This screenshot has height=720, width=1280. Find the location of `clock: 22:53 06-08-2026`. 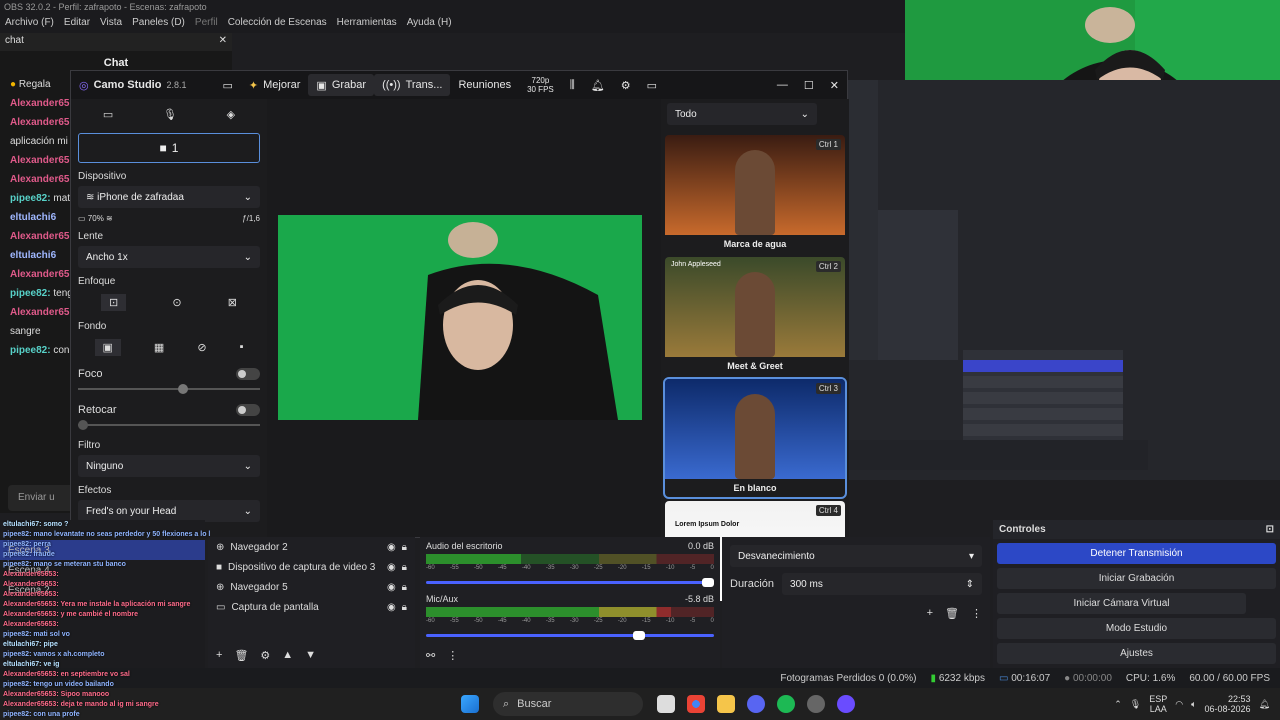

clock: 22:53 06-08-2026 is located at coordinates (1228, 704).